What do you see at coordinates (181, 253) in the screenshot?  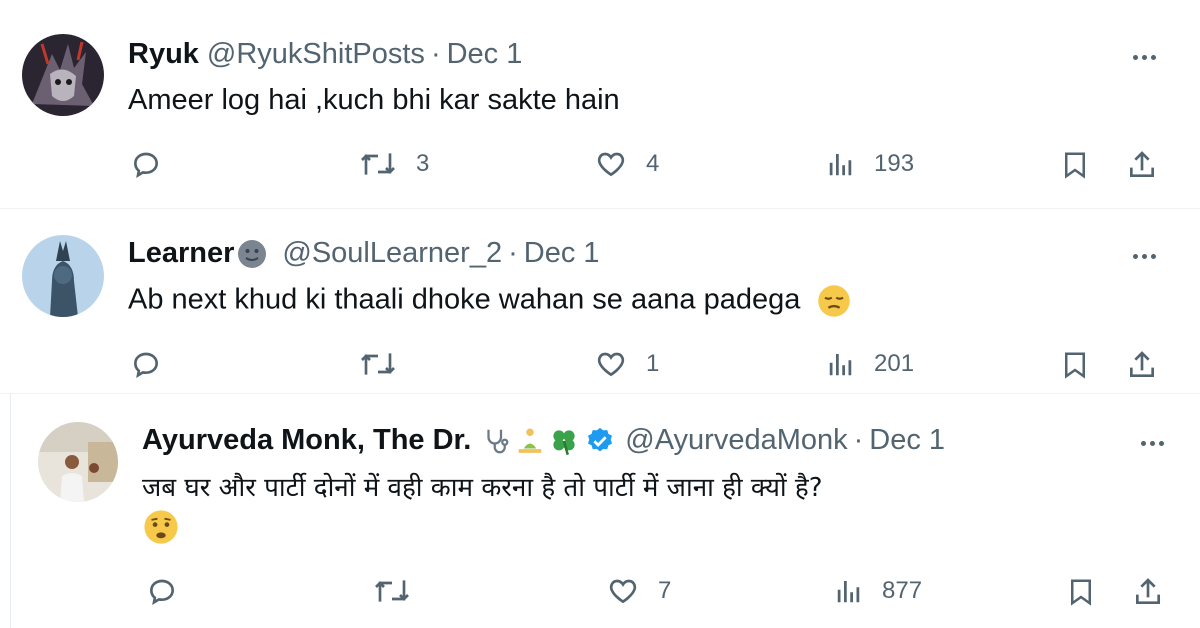 I see `display-name: Learner` at bounding box center [181, 253].